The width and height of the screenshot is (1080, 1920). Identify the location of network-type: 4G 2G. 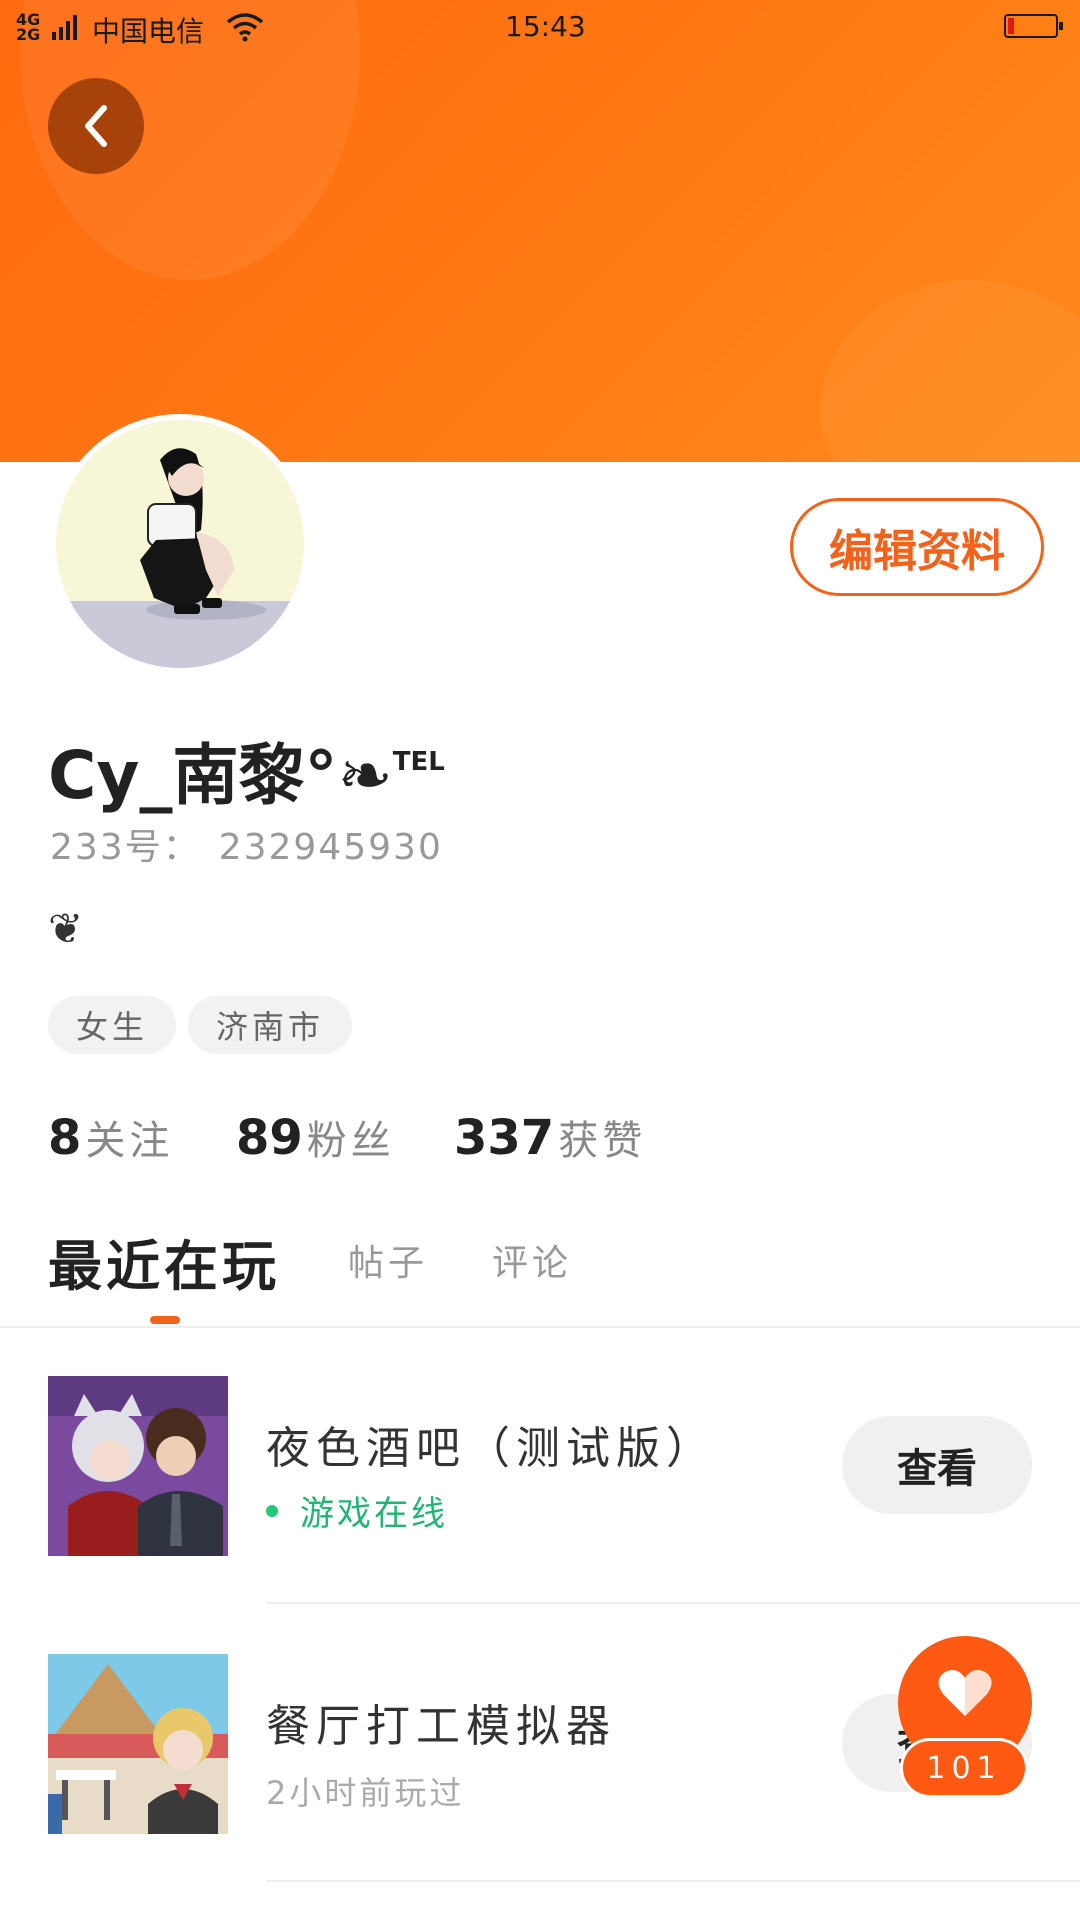
(28, 28).